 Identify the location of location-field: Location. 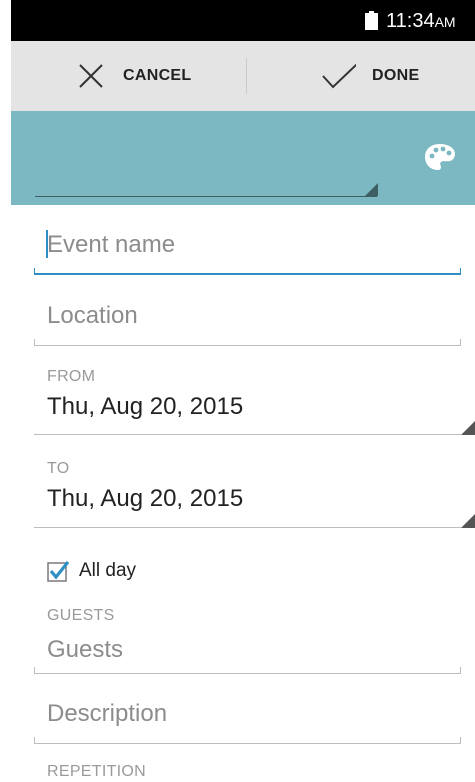
(247, 322).